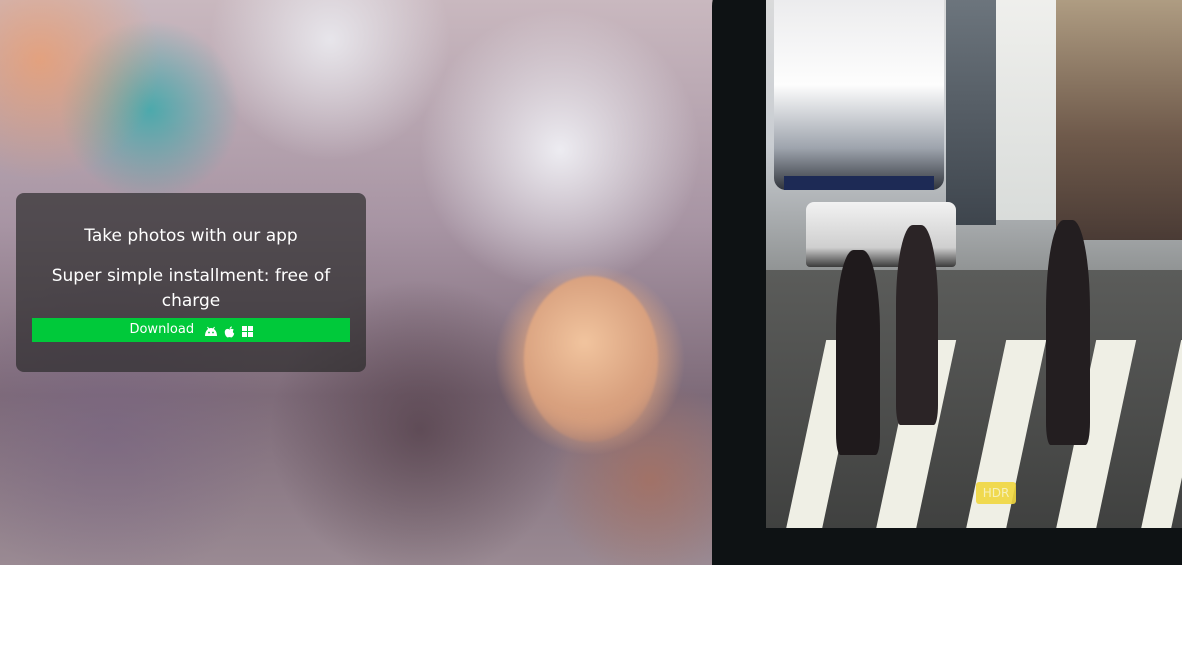 The width and height of the screenshot is (1182, 648). Describe the element at coordinates (191, 288) in the screenshot. I see `promo-subtitle: Super simple installment: free of charge` at that location.